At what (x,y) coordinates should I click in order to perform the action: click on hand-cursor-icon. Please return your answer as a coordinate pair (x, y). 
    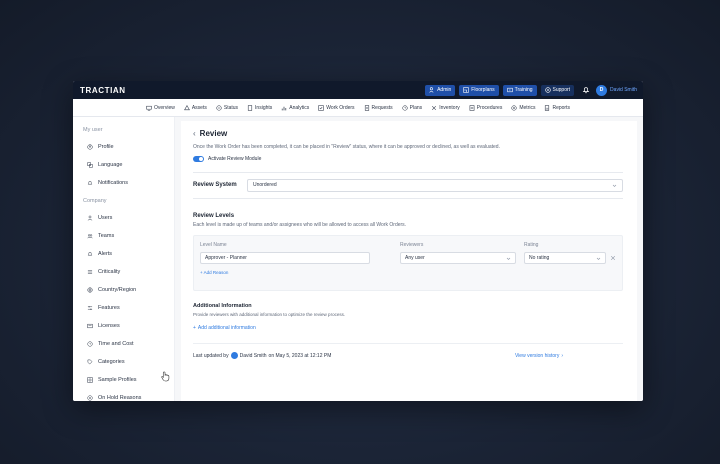
    Looking at the image, I should click on (165, 376).